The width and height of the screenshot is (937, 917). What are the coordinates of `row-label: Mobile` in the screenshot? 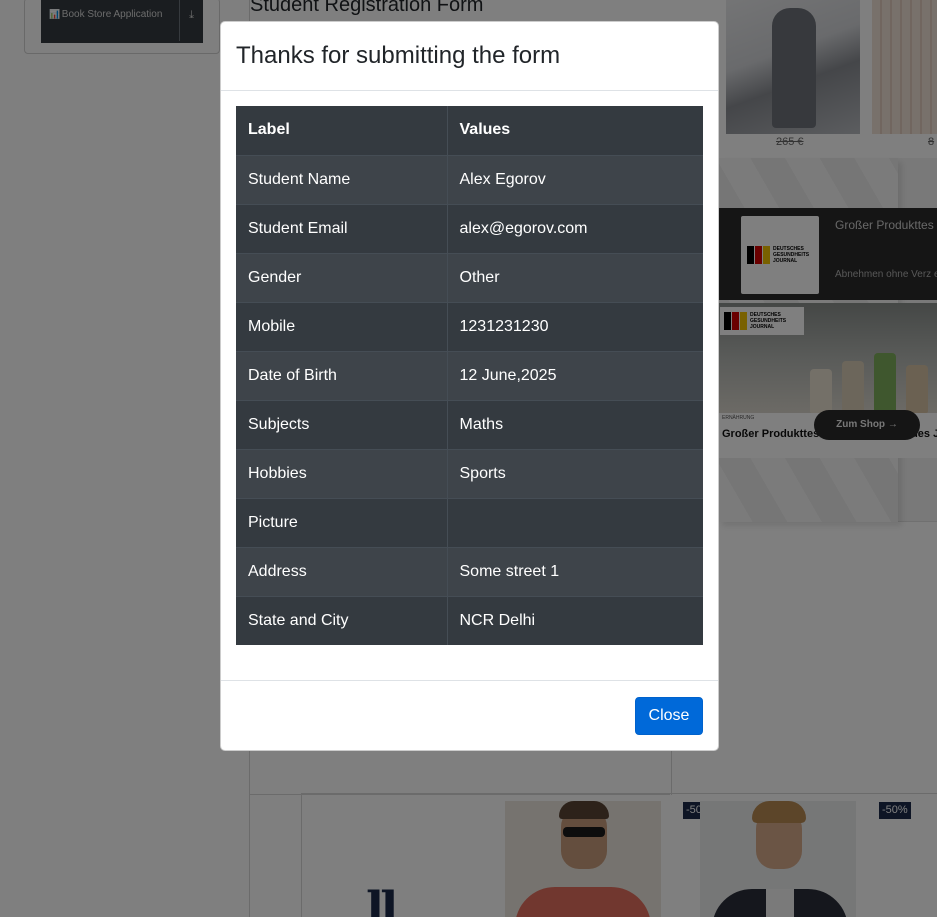 It's located at (342, 326).